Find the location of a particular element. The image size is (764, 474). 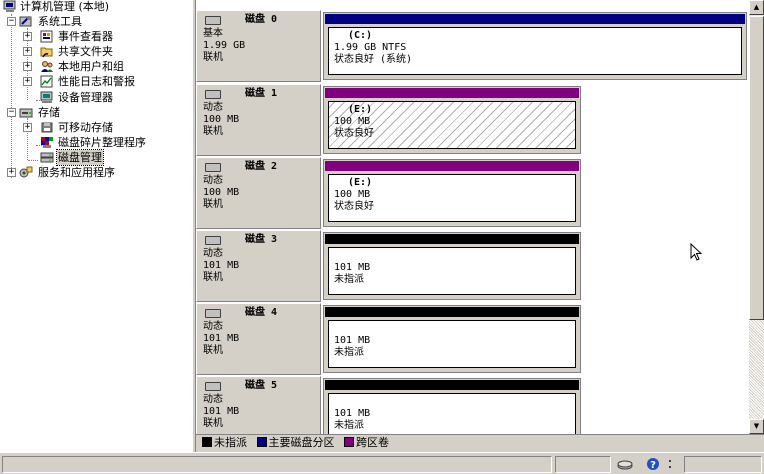

tree-label-services-apps: 服务和应用程序 is located at coordinates (76, 172).